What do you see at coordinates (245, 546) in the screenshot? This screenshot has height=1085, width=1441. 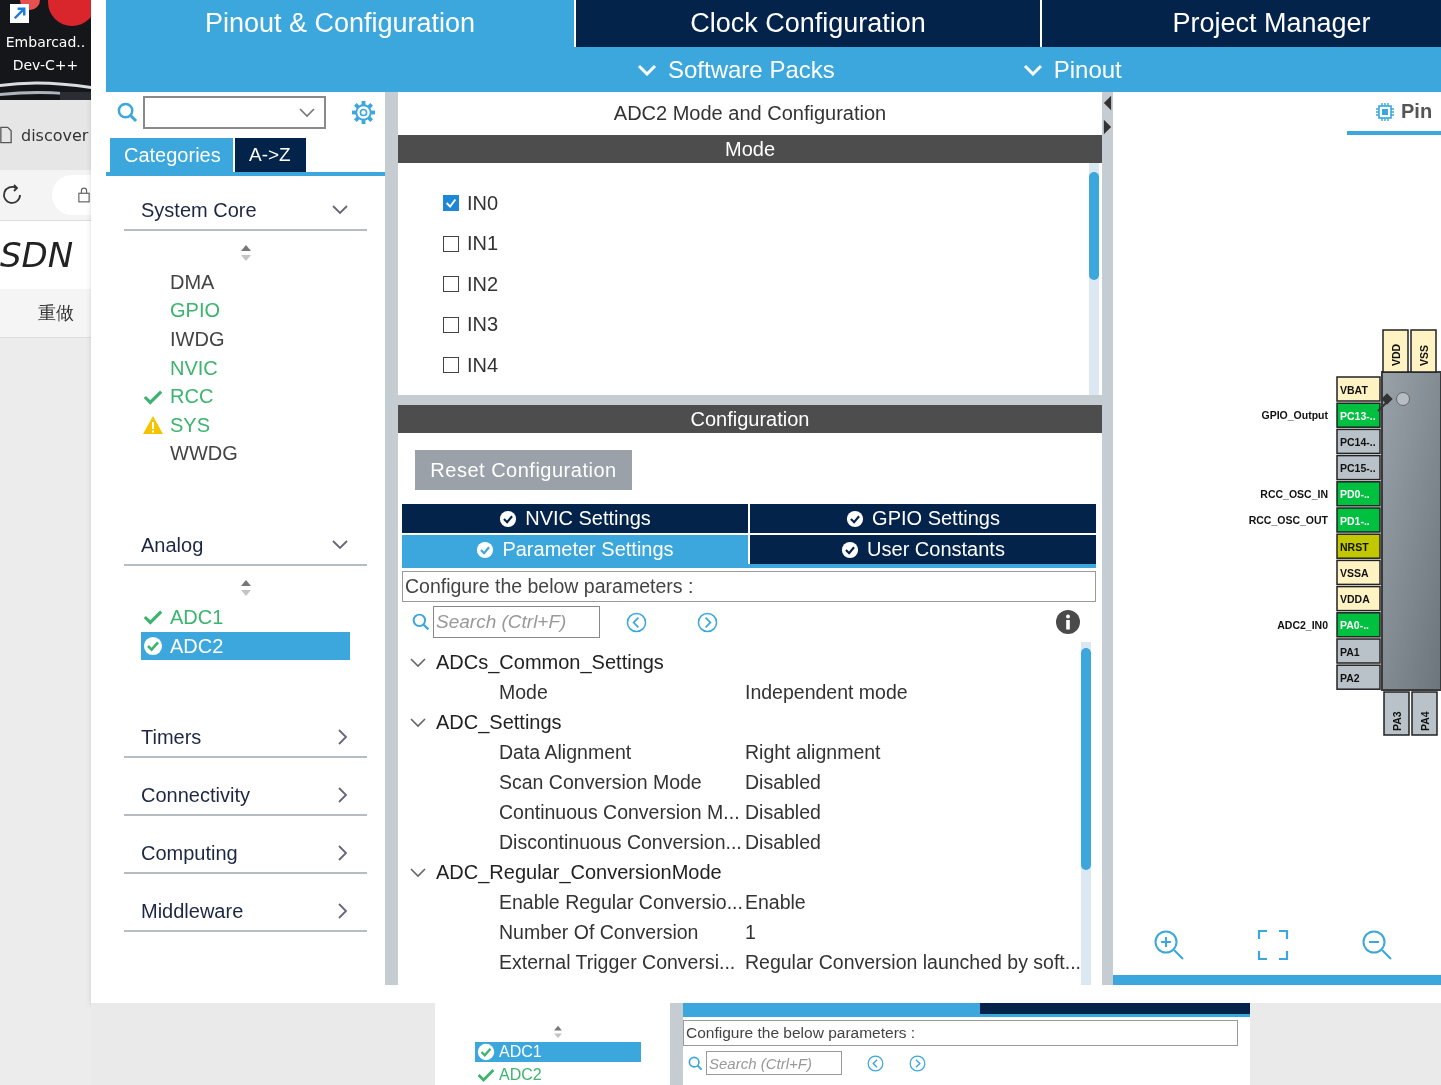 I see `category-header: Analog` at bounding box center [245, 546].